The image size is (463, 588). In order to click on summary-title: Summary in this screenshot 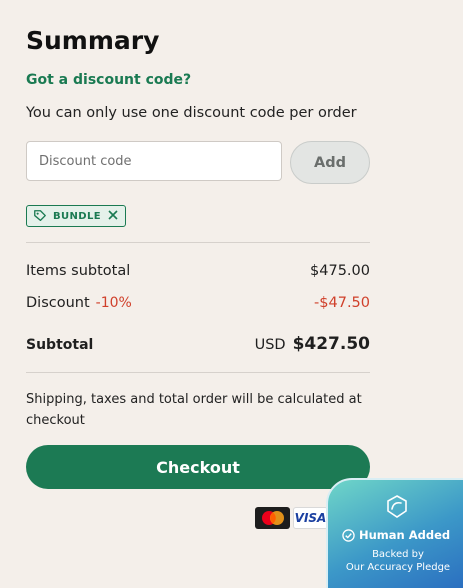, I will do `click(93, 40)`.